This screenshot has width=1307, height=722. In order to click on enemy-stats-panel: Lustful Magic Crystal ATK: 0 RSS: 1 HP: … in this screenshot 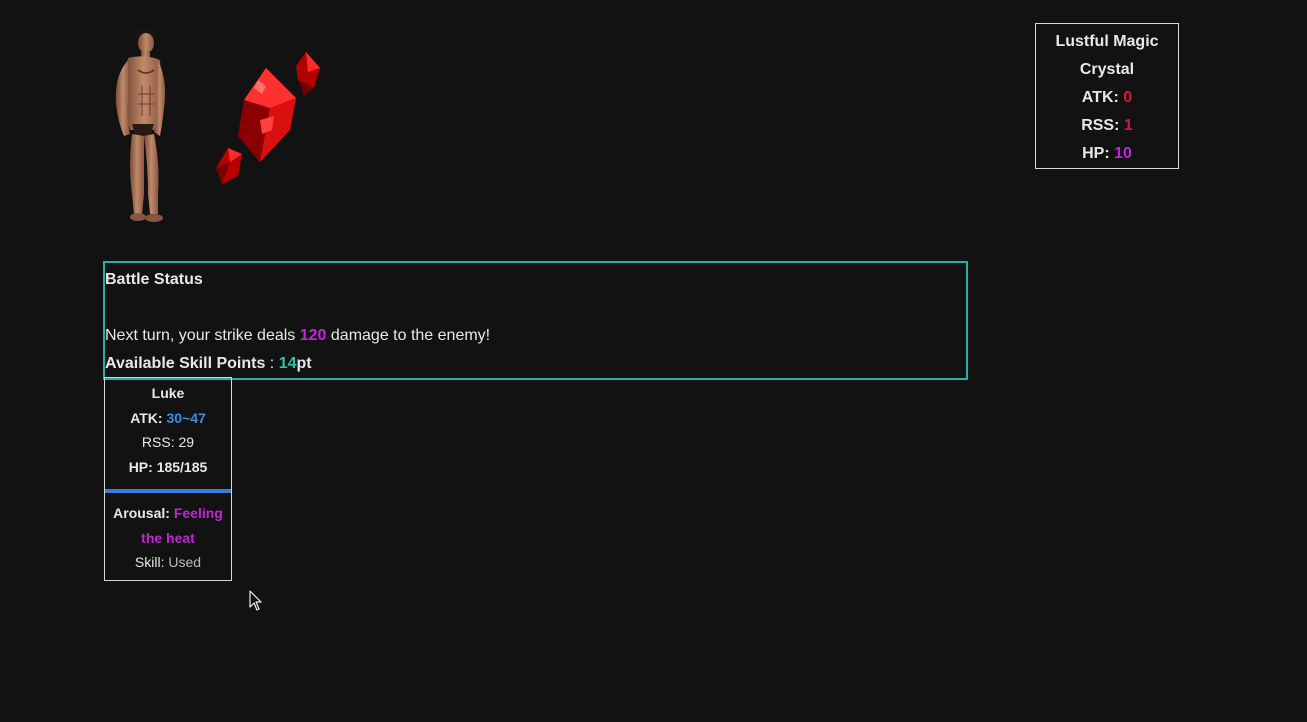, I will do `click(1107, 96)`.